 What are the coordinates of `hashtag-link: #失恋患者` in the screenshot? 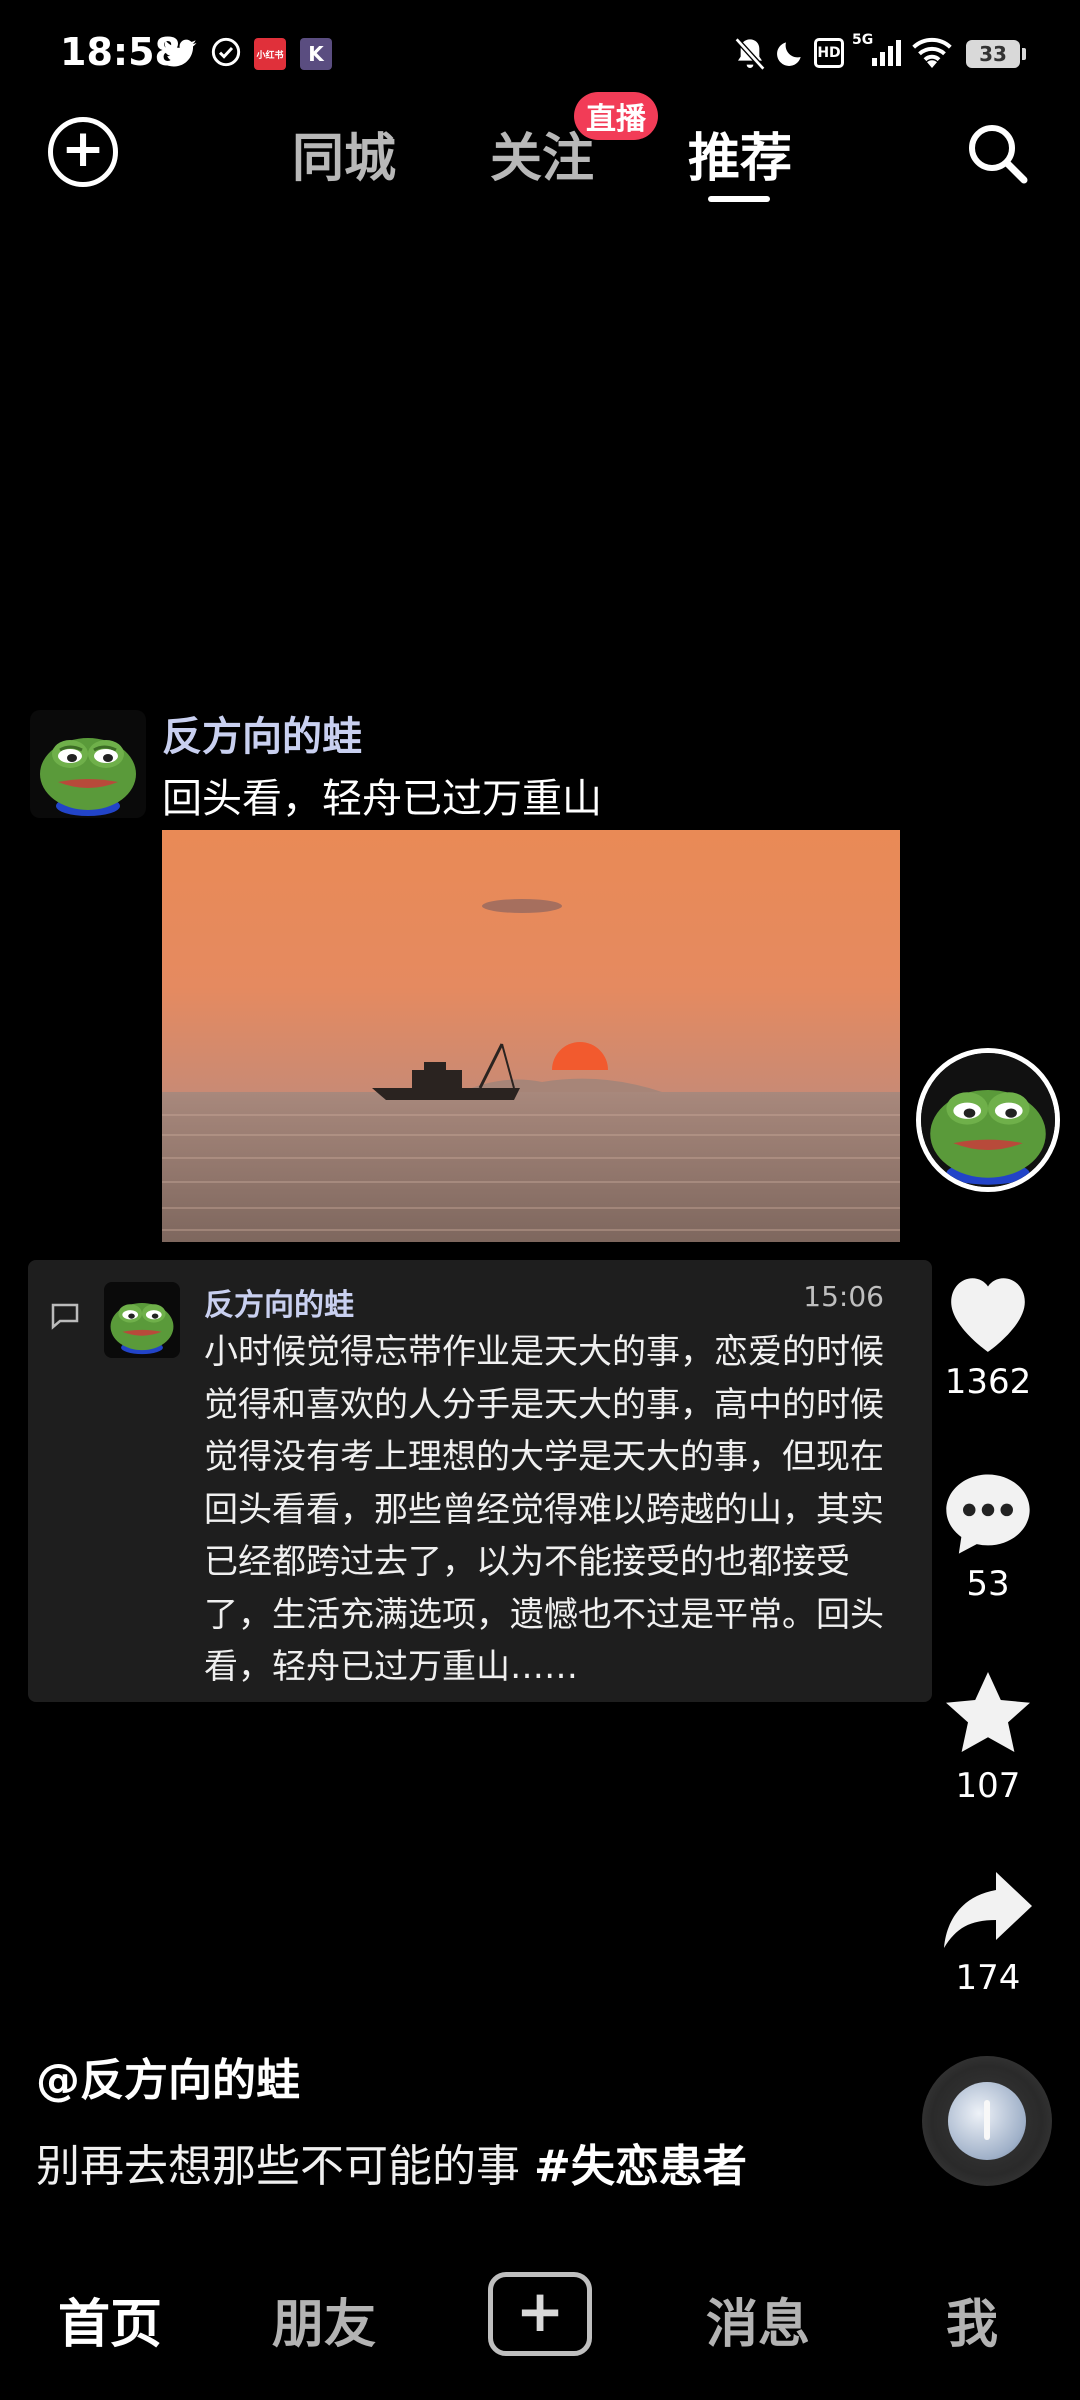 It's located at (640, 2166).